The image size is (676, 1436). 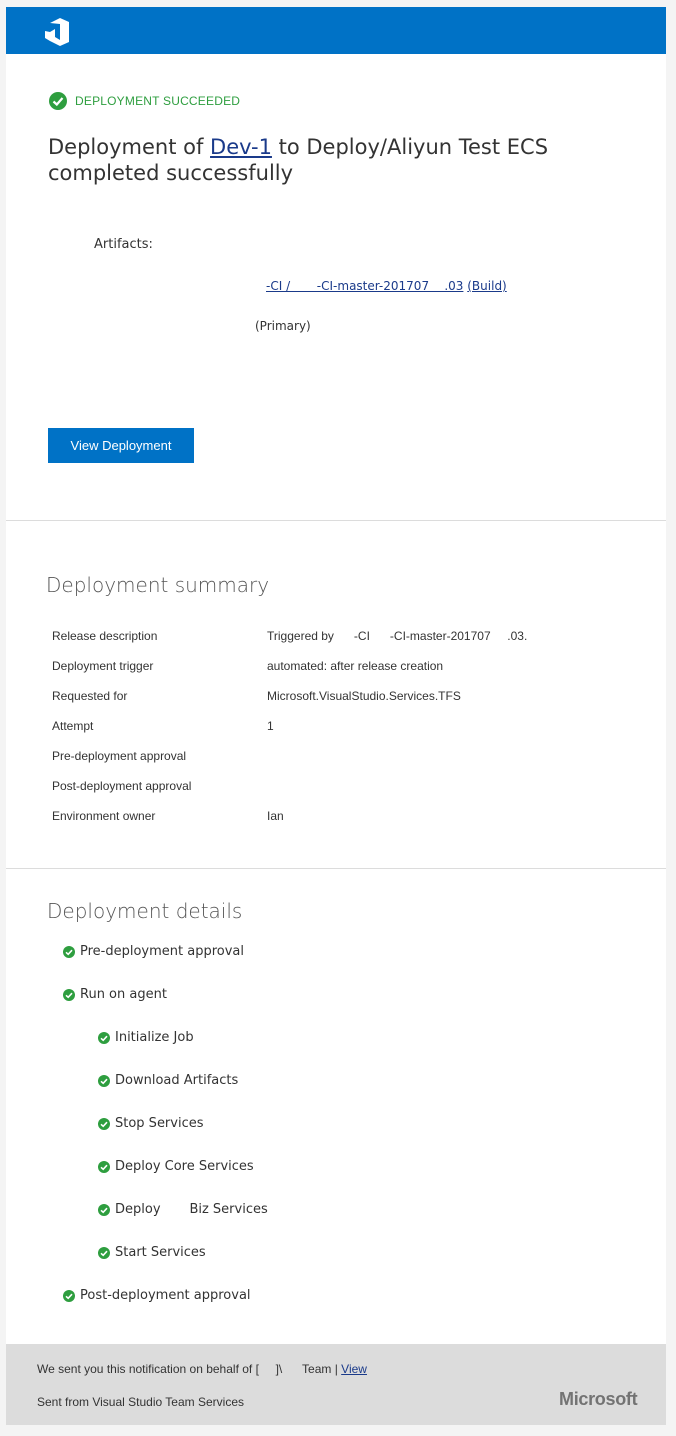 What do you see at coordinates (355, 666) in the screenshot?
I see `summary-value: automated: after release creation` at bounding box center [355, 666].